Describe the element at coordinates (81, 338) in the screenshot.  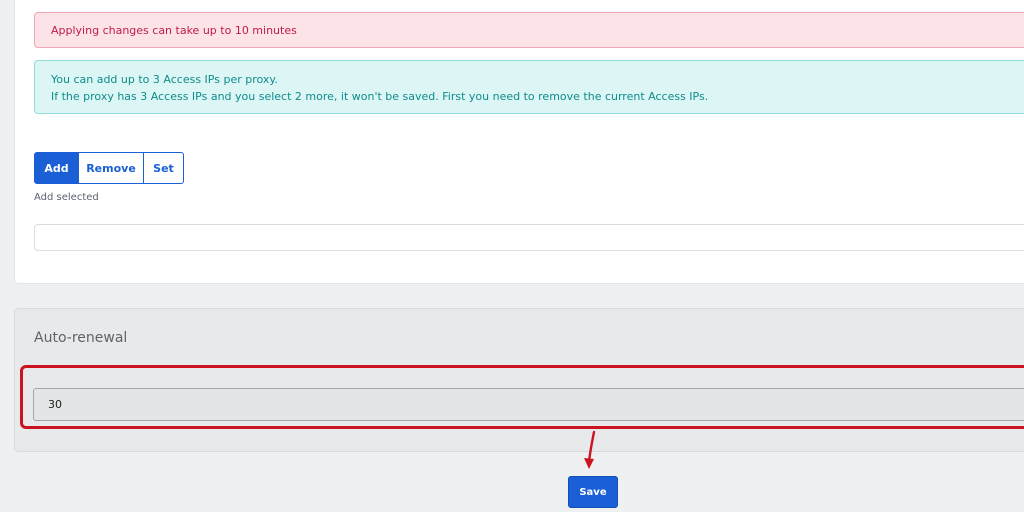
I see `auto-renewal-title: Auto-renewal` at that location.